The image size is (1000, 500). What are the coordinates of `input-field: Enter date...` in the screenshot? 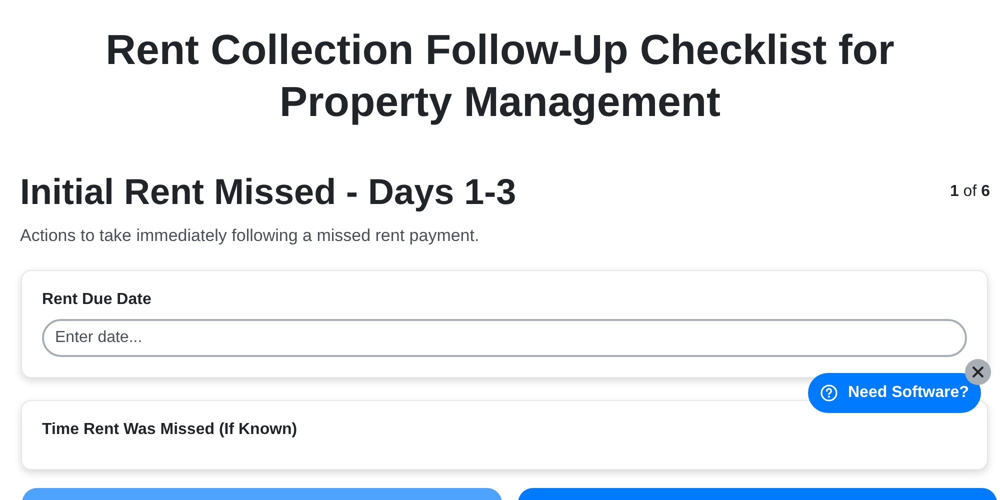 It's located at (504, 338).